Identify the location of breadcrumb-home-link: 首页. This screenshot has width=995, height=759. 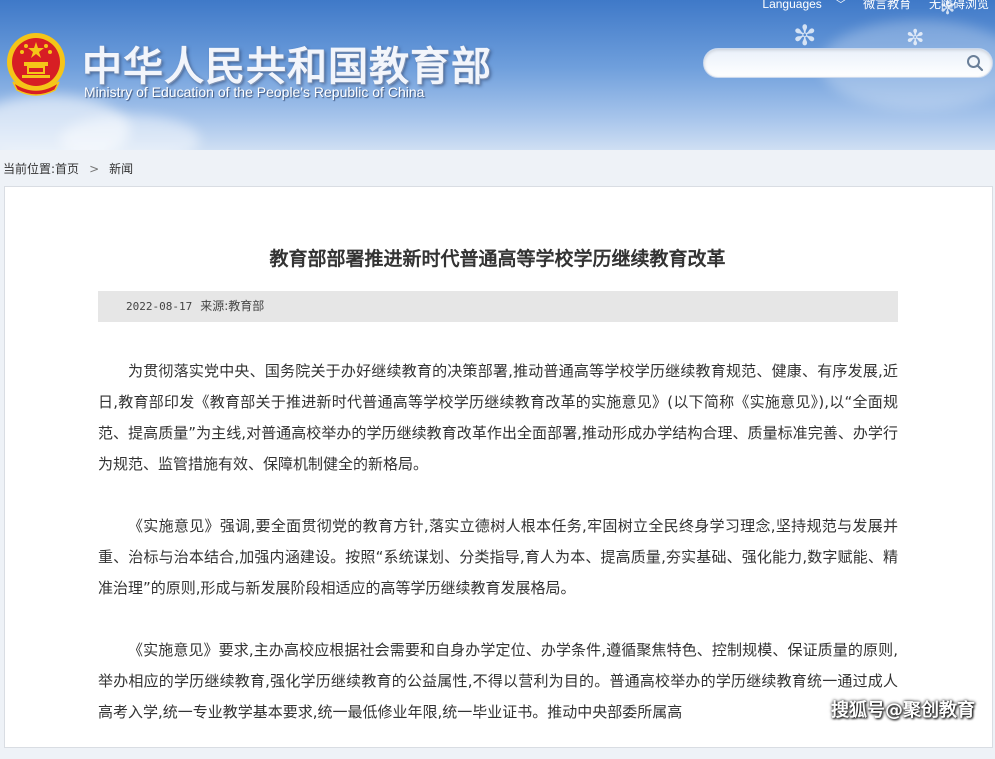
(67, 169).